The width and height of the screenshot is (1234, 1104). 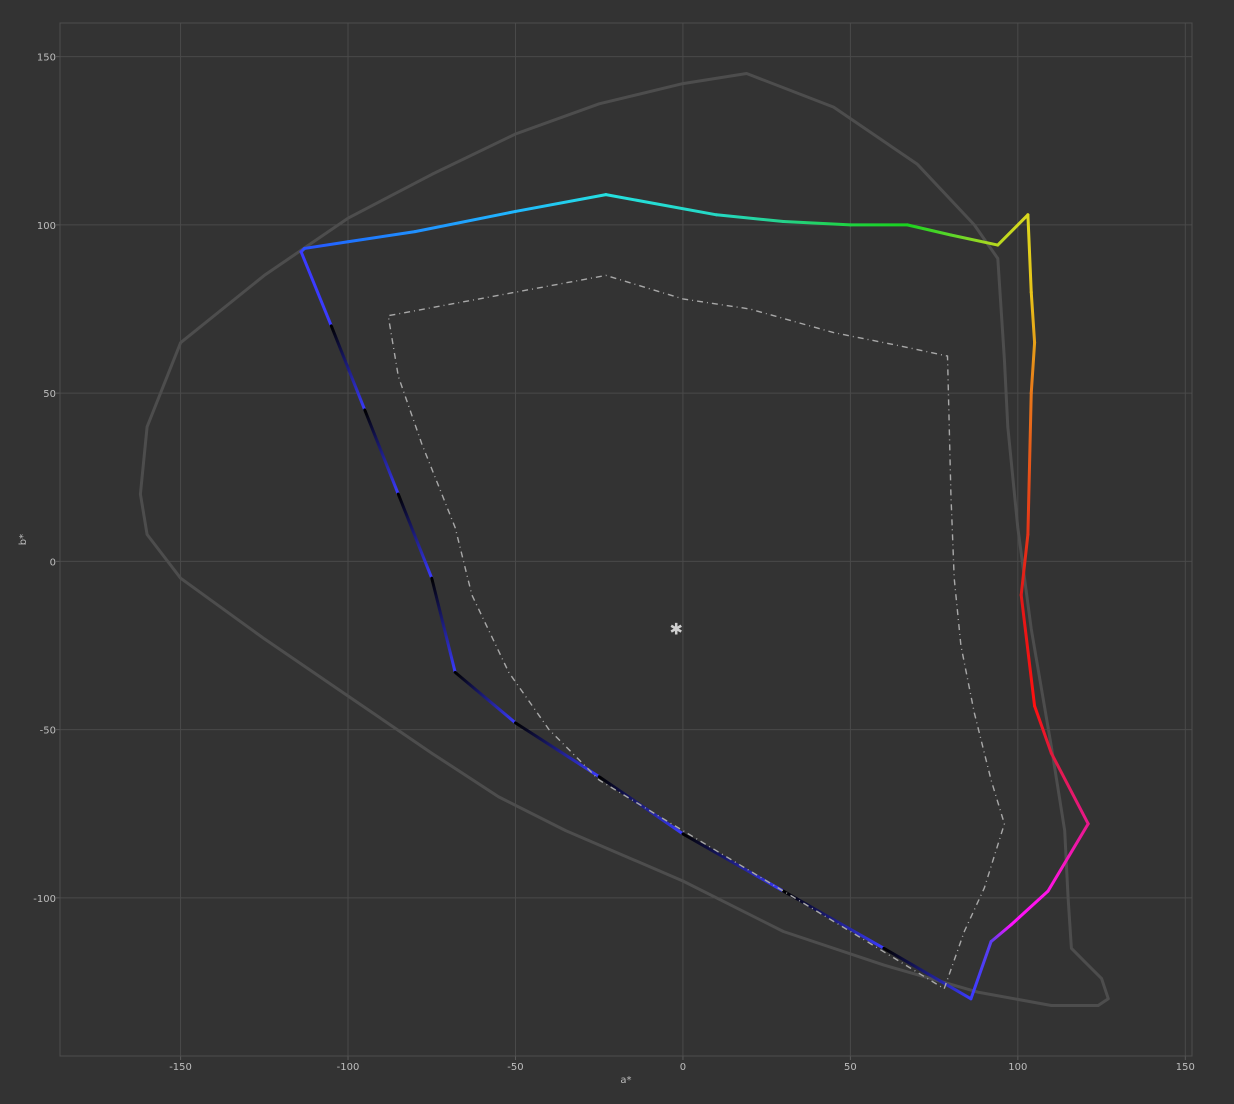 What do you see at coordinates (515, 1067) in the screenshot?
I see `x-tick-label: -50` at bounding box center [515, 1067].